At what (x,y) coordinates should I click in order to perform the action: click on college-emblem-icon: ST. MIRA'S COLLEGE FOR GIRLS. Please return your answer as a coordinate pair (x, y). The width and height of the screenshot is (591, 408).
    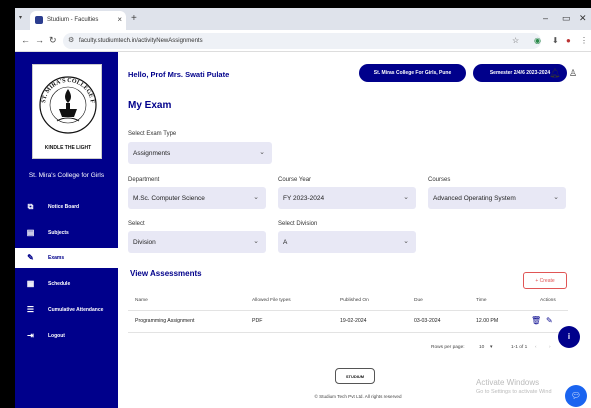
    Looking at the image, I should click on (65, 99).